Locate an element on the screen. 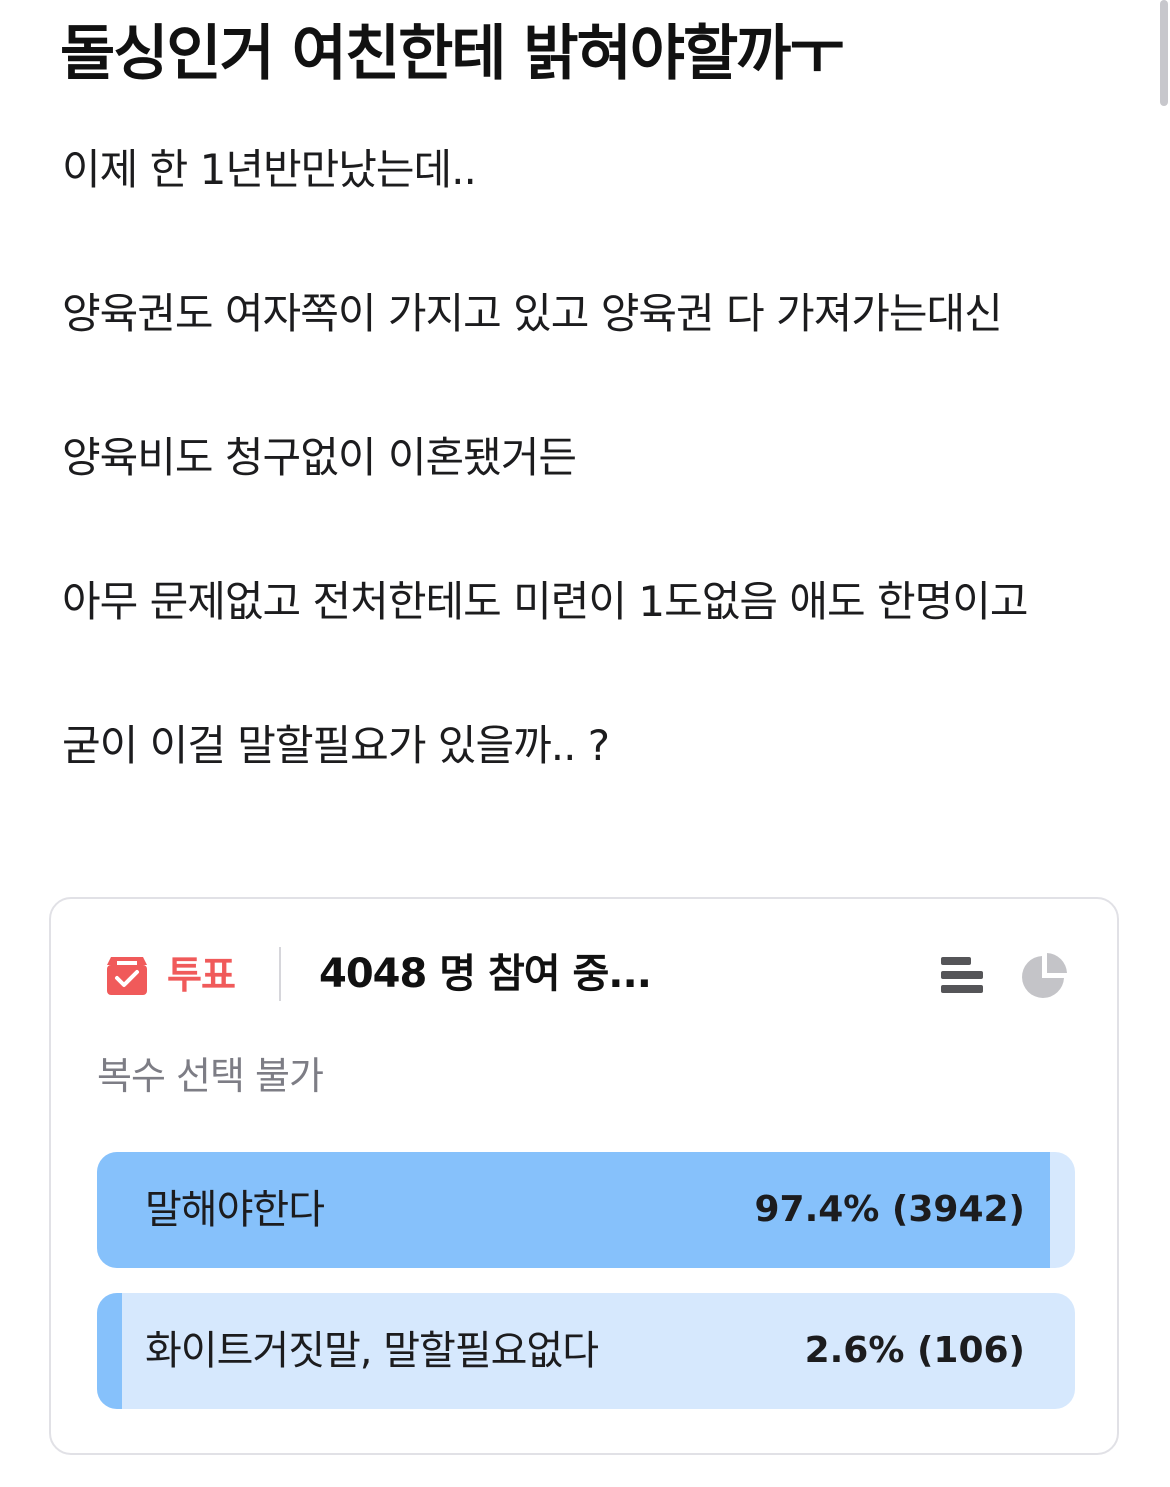 The width and height of the screenshot is (1170, 1487). poll-option: 말해야한다 97.4% (3942) is located at coordinates (586, 1210).